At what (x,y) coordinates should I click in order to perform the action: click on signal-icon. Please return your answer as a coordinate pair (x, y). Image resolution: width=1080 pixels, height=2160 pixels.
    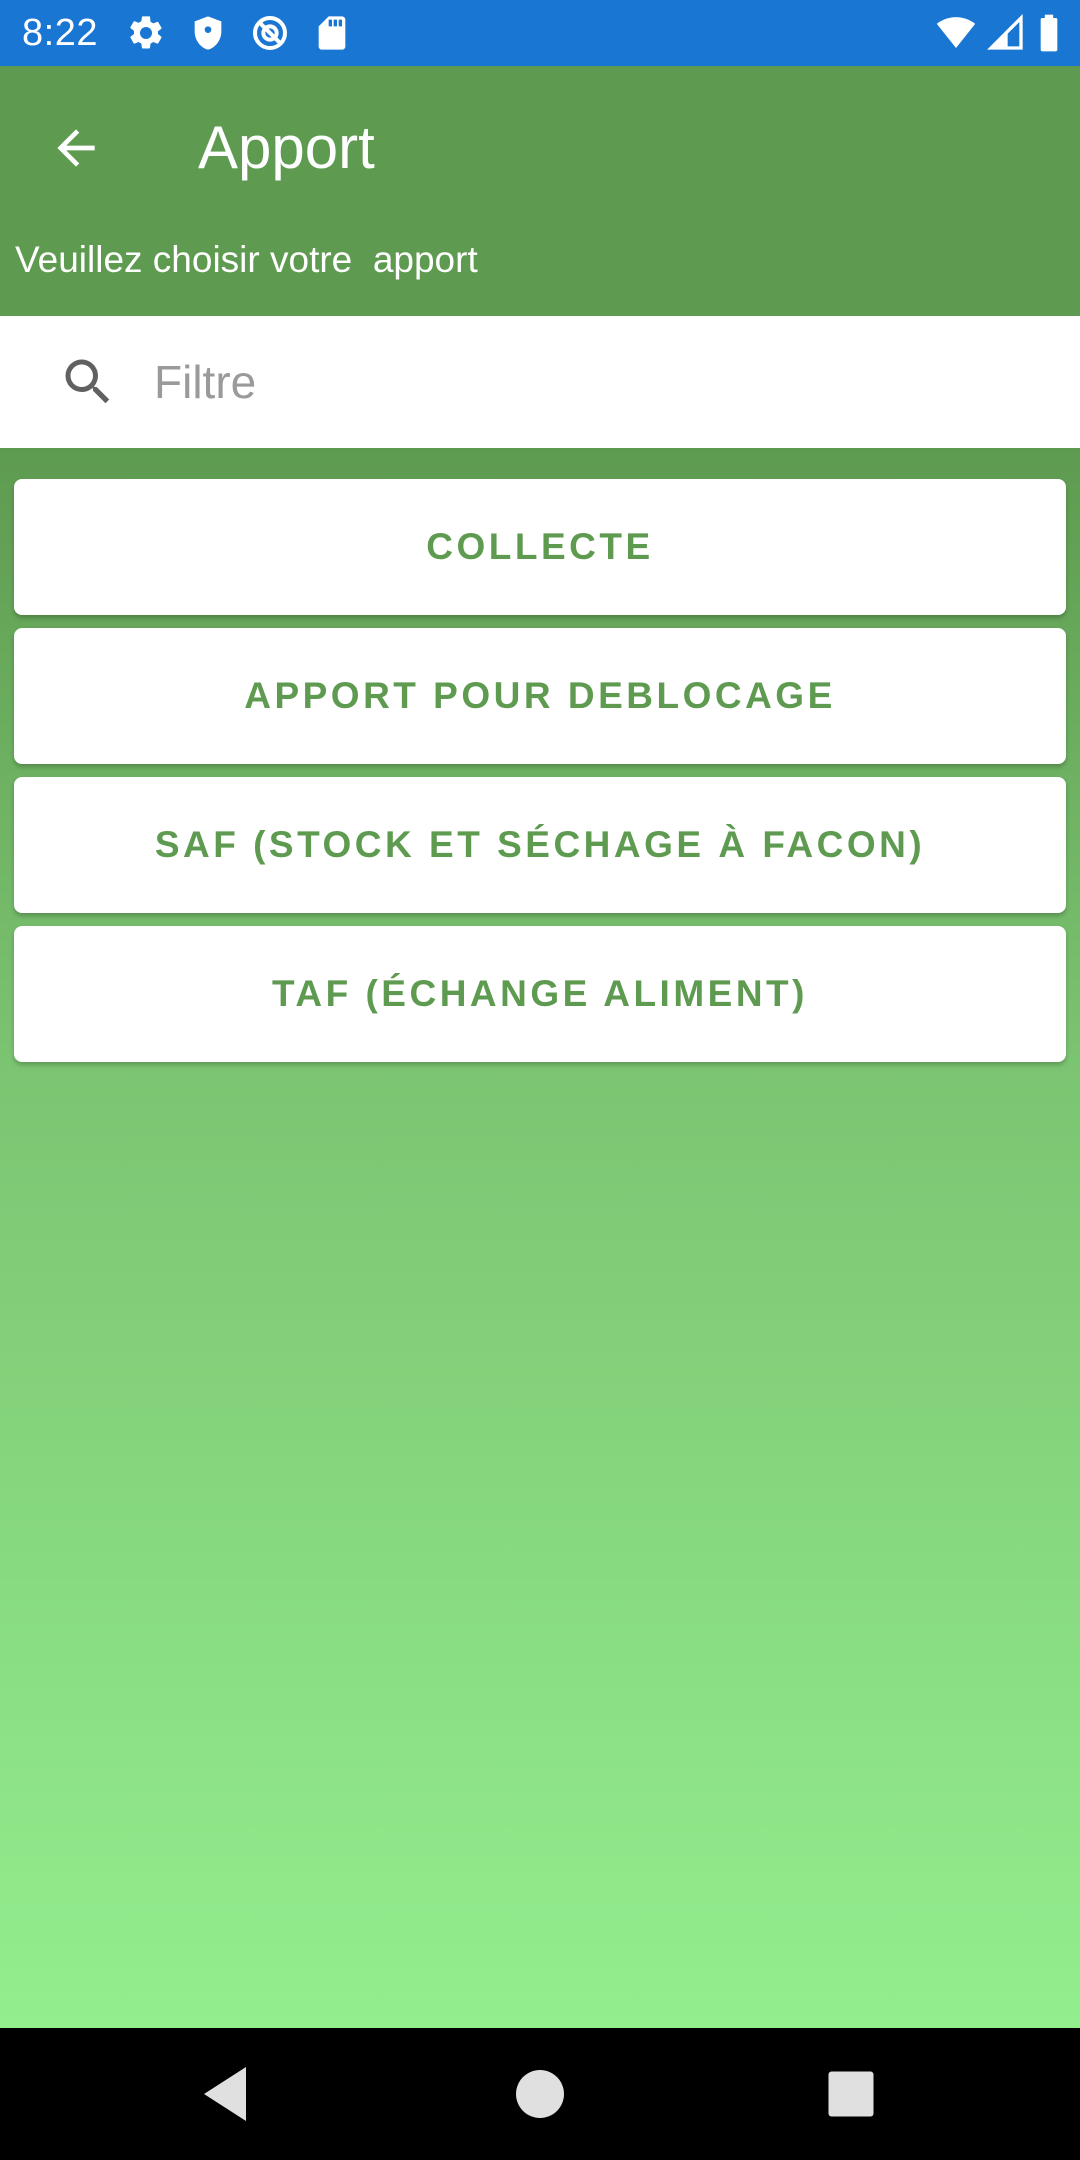
    Looking at the image, I should click on (1006, 33).